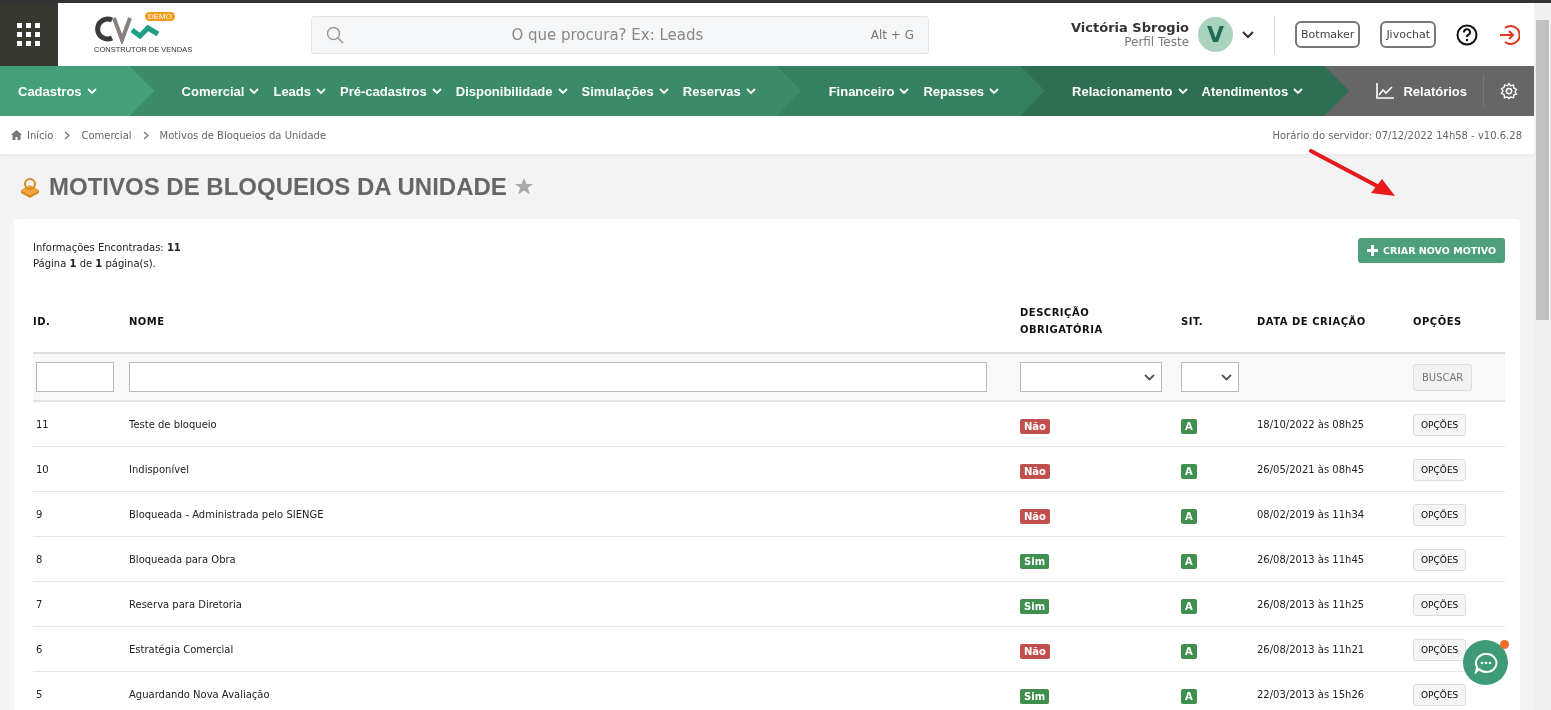 Image resolution: width=1551 pixels, height=710 pixels. What do you see at coordinates (1385, 91) in the screenshot?
I see `line-chart-icon` at bounding box center [1385, 91].